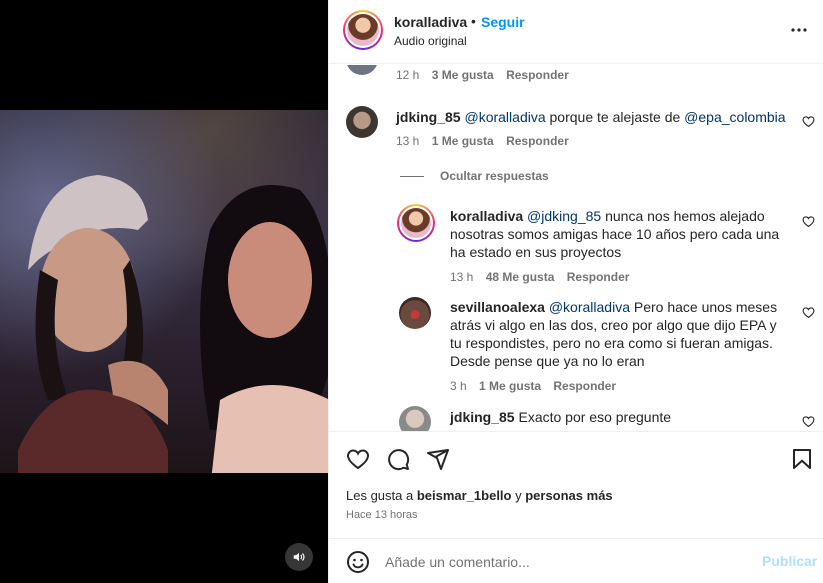 The width and height of the screenshot is (823, 583). I want to click on reply-mention: @jdking_85, so click(564, 216).